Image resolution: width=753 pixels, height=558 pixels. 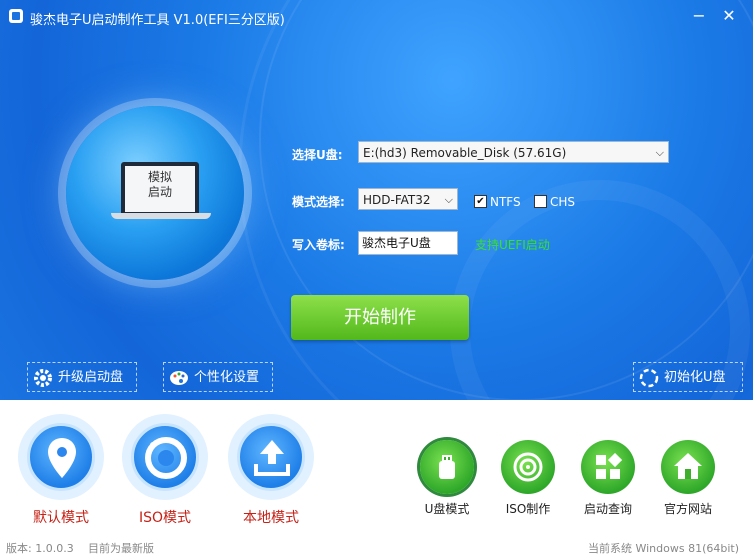 I want to click on ntfs-label: NTFS, so click(x=505, y=202).